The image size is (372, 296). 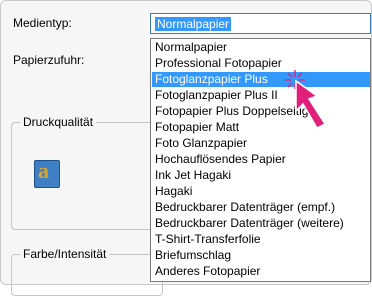 I want to click on dropdown-option: Bedruckbarer Datenträger (empf.), so click(x=261, y=207).